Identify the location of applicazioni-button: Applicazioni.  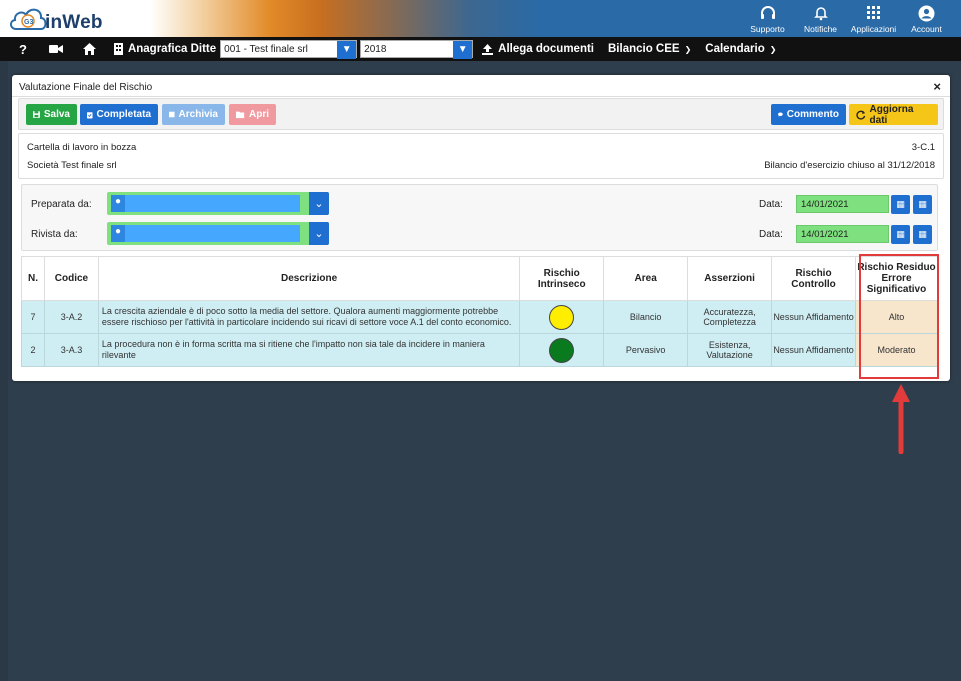
(873, 18).